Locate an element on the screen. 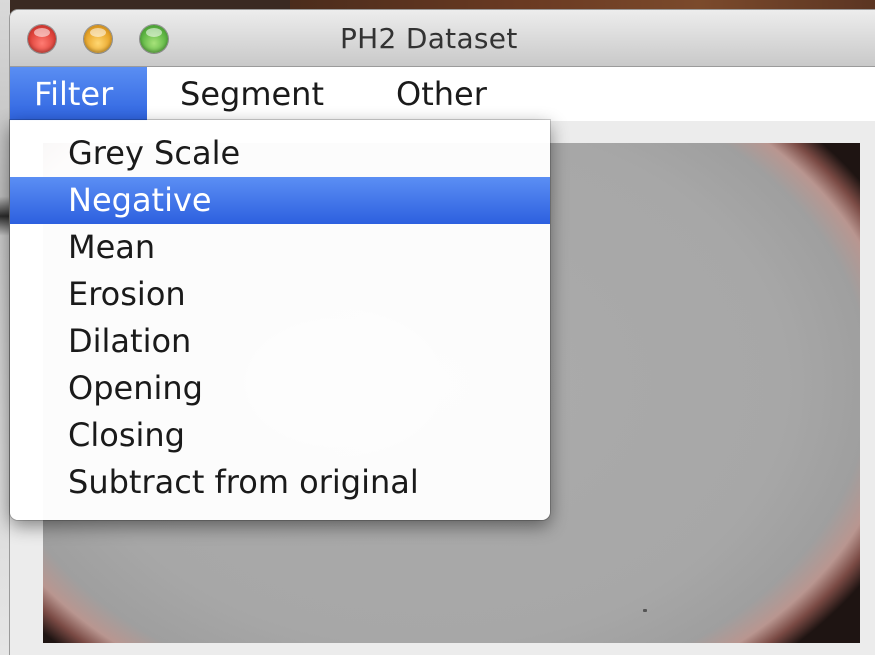 The height and width of the screenshot is (655, 875). menu-filter: Filter is located at coordinates (78, 94).